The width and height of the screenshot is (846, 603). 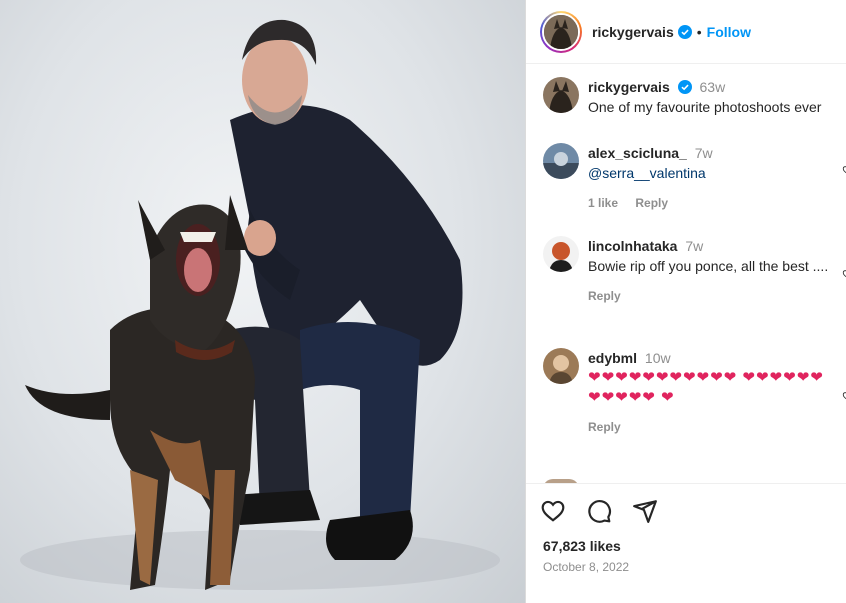 What do you see at coordinates (561, 95) in the screenshot?
I see `caption-avatar` at bounding box center [561, 95].